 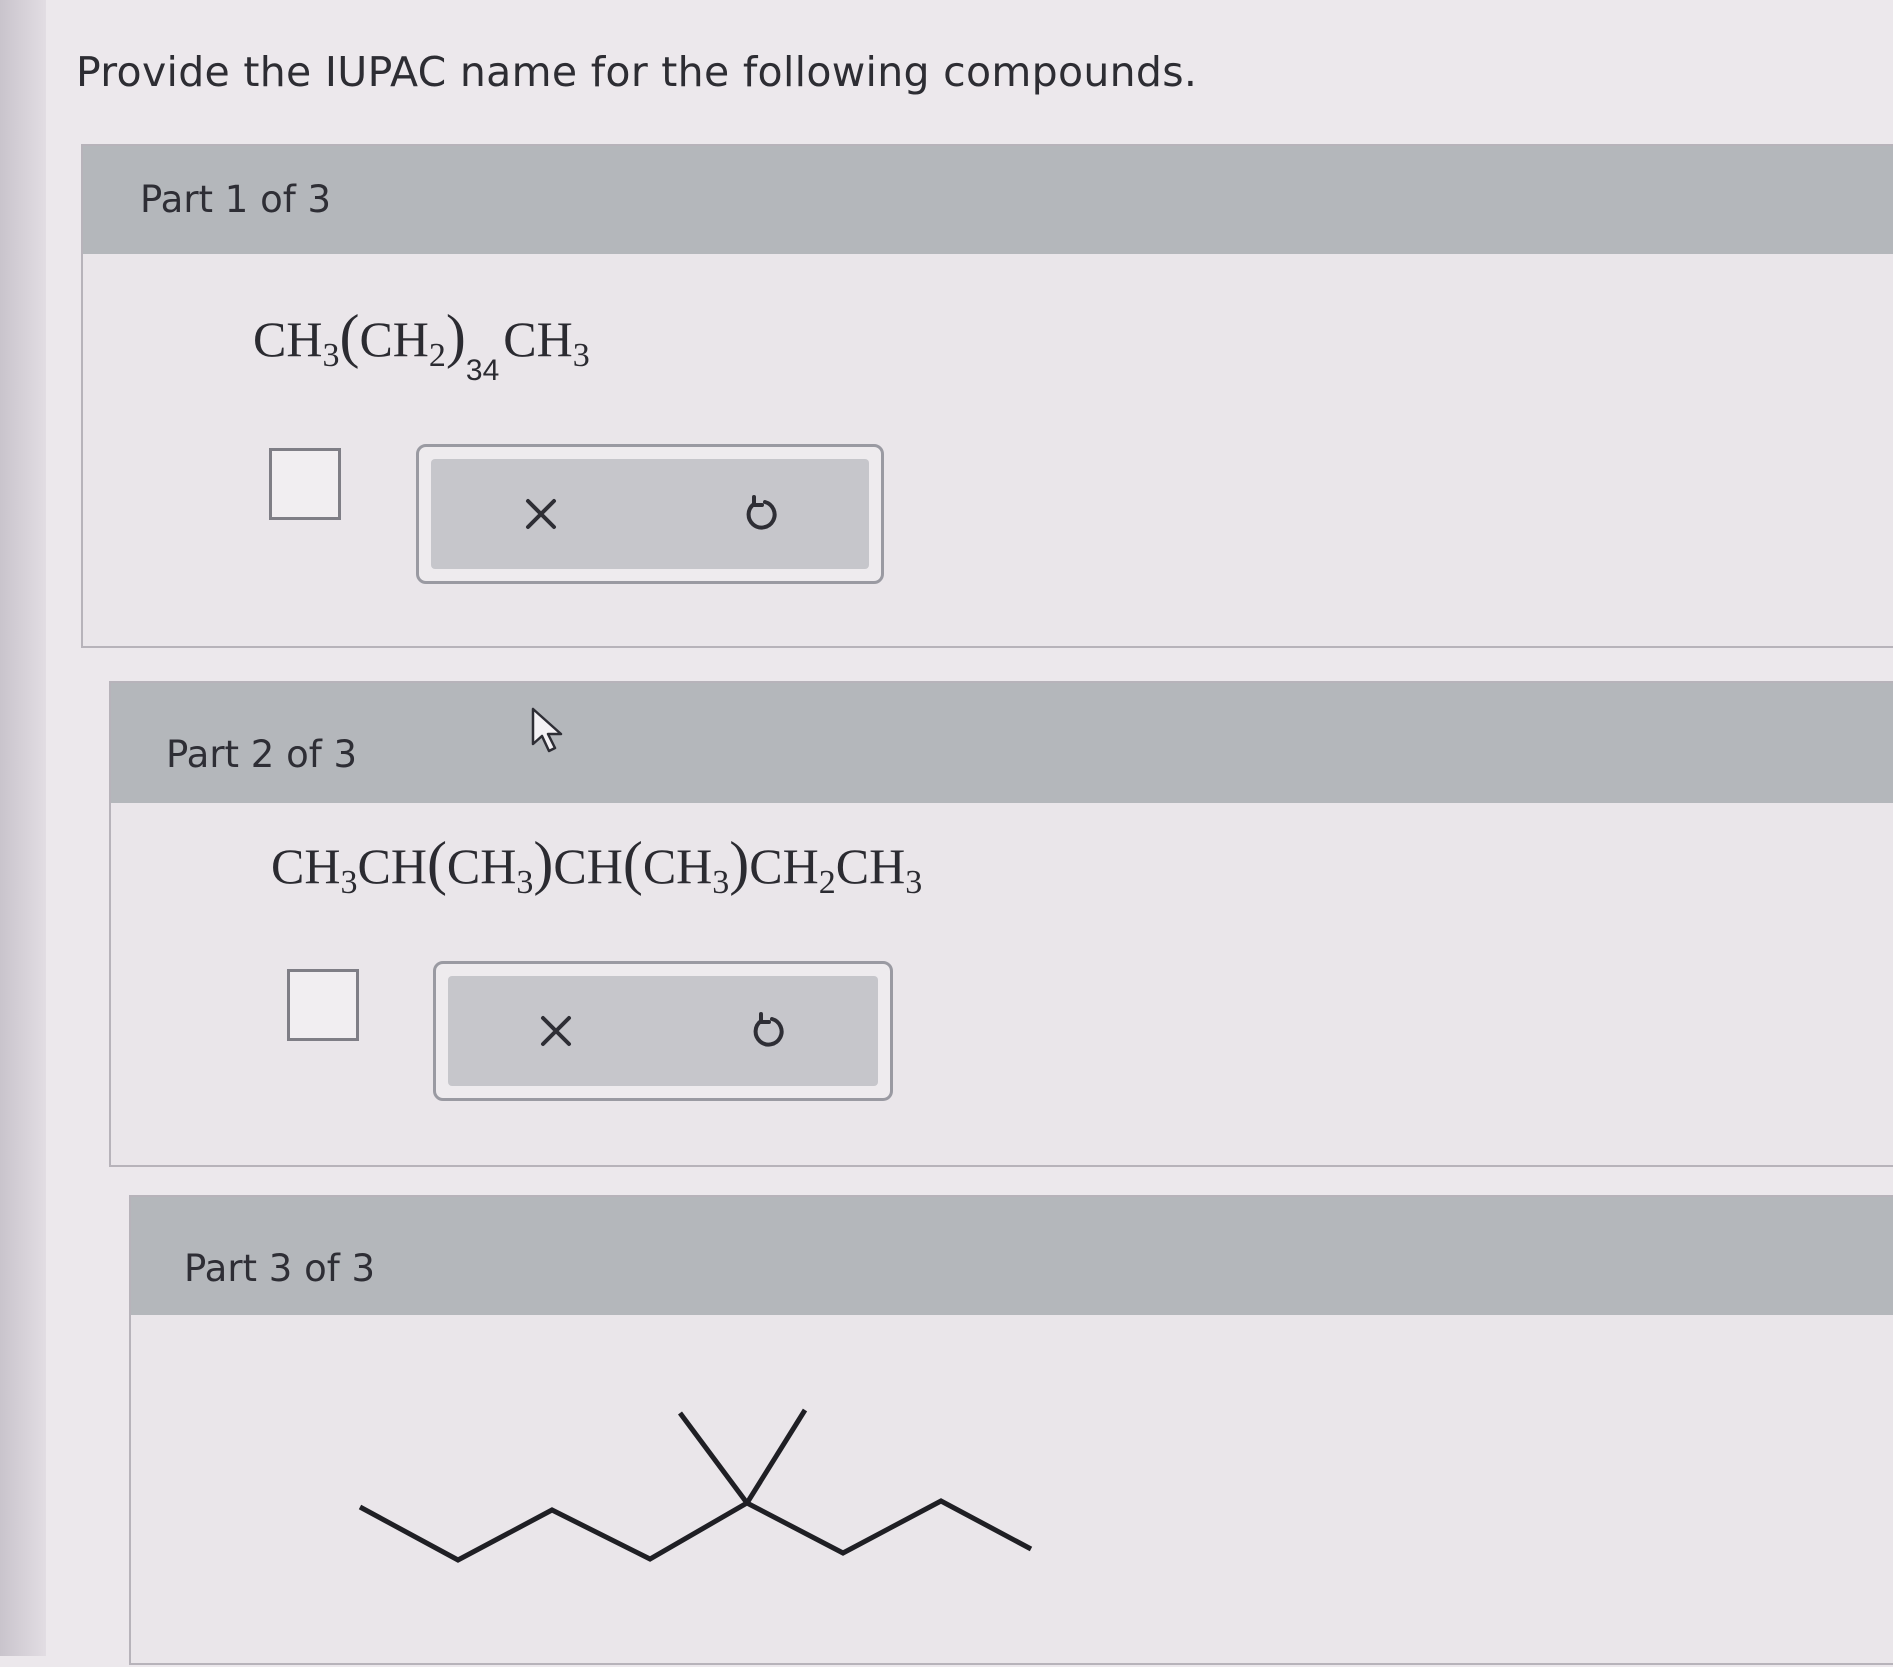 I want to click on part-1-toolbar-inner, so click(x=650, y=514).